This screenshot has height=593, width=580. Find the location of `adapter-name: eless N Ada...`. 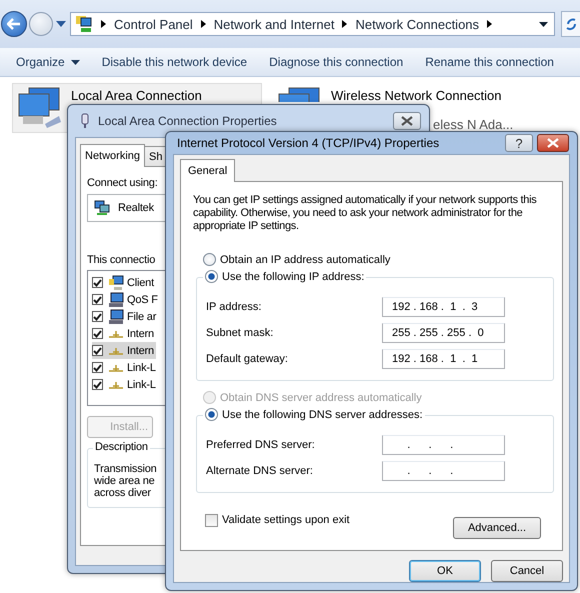

adapter-name: eless N Ada... is located at coordinates (473, 124).